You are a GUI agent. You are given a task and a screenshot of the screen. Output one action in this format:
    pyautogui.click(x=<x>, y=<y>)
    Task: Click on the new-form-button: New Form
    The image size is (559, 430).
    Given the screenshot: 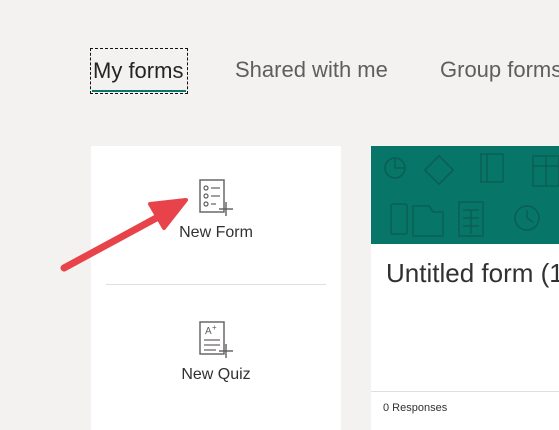 What is the action you would take?
    pyautogui.click(x=216, y=230)
    